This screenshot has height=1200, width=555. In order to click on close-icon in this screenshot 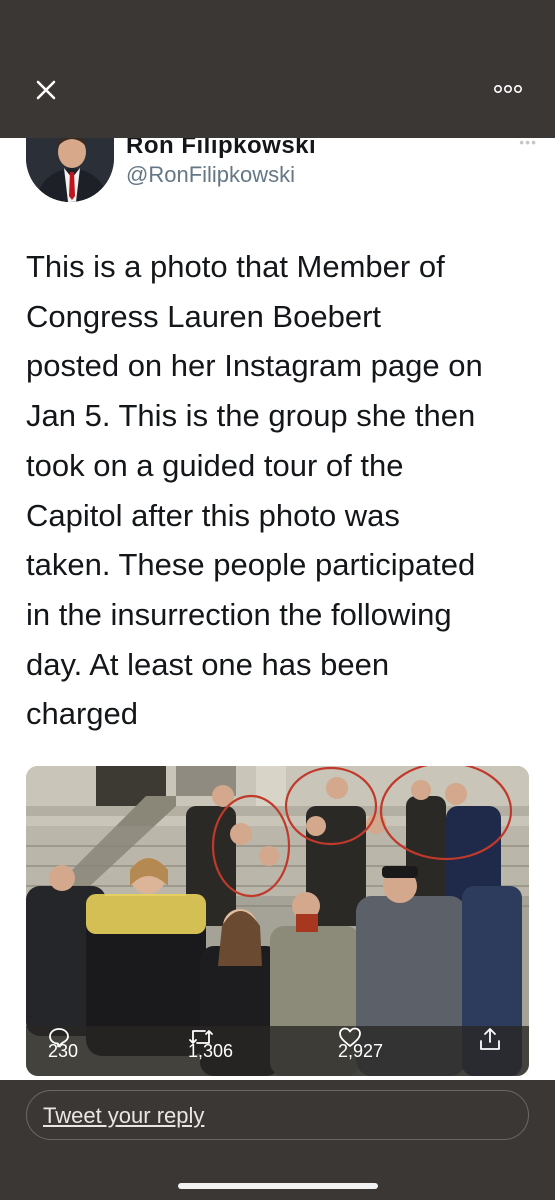, I will do `click(46, 90)`.